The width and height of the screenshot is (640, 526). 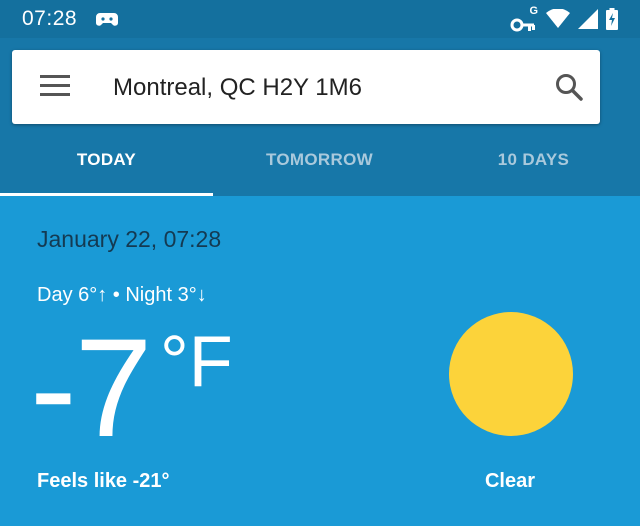 I want to click on tab-today: TODAY, so click(x=106, y=167).